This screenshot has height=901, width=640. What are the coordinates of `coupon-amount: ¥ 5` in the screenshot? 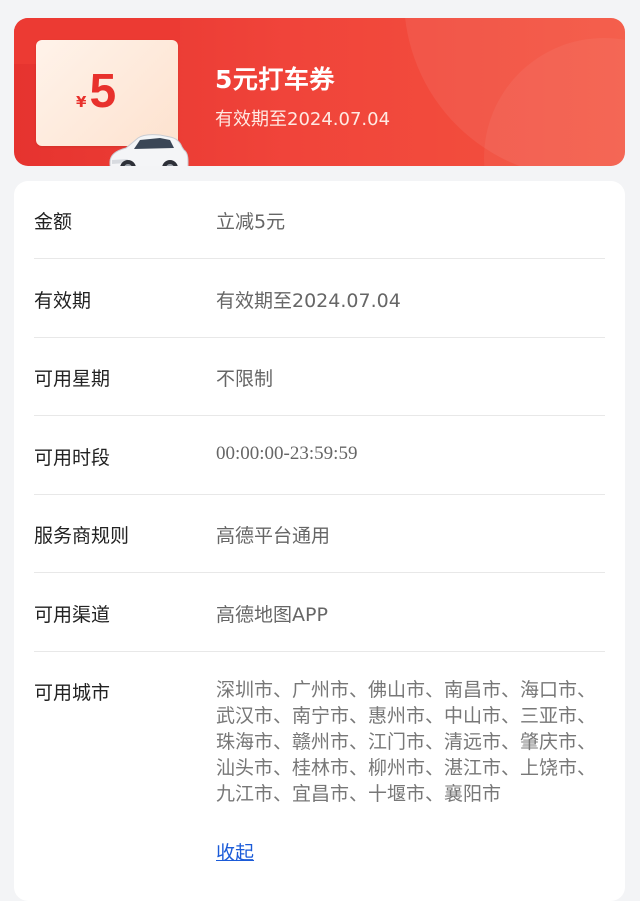 It's located at (96, 92).